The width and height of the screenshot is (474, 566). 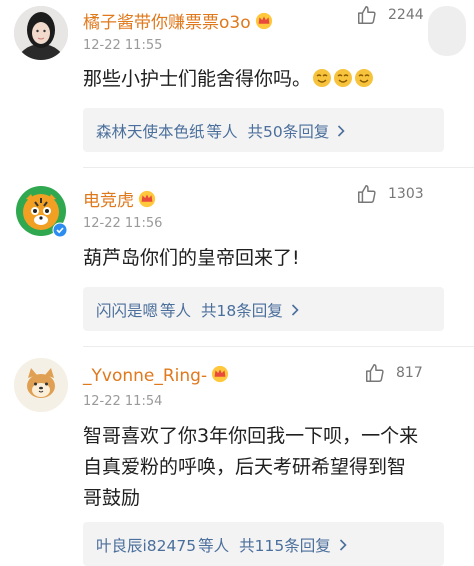 I want to click on like-count: 817, so click(x=409, y=373).